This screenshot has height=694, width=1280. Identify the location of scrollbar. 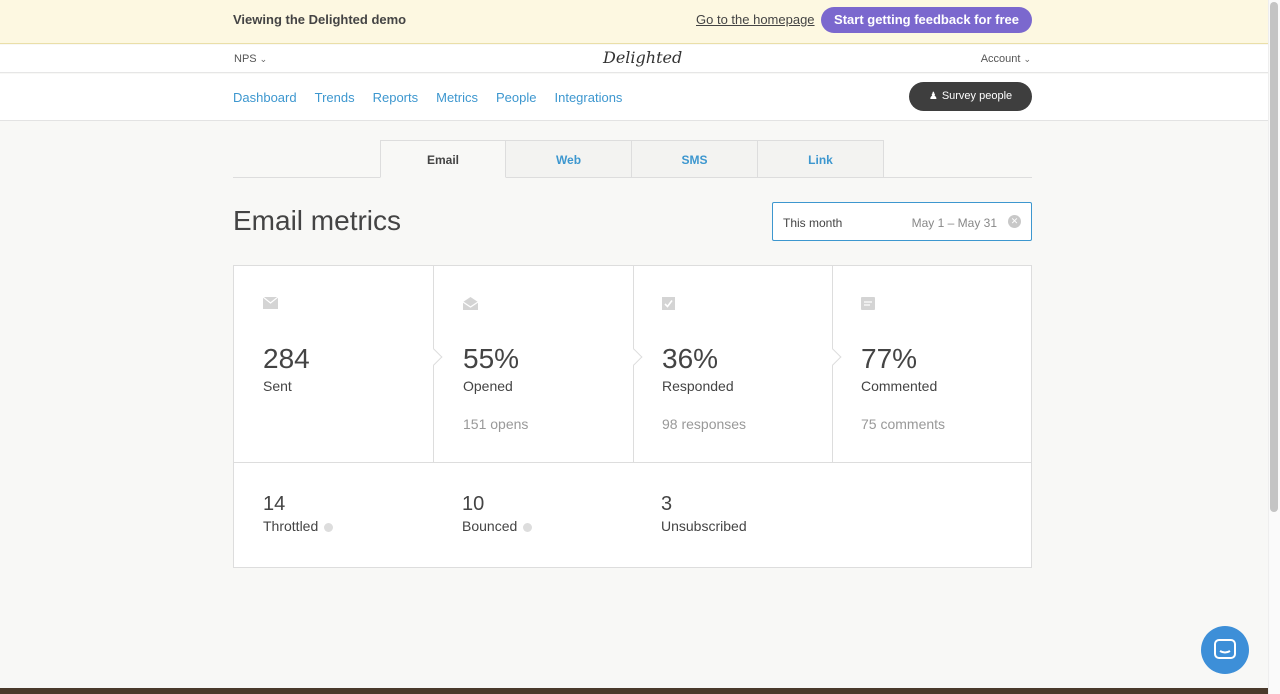
(1274, 347).